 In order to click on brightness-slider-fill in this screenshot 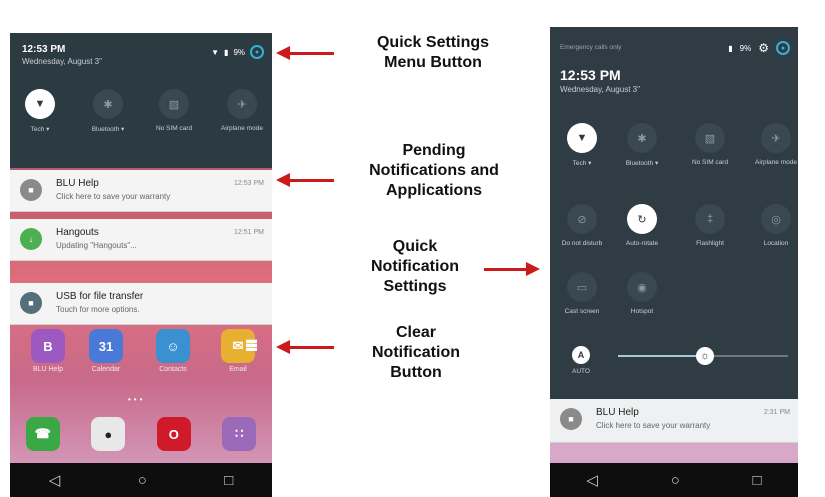, I will do `click(661, 356)`.